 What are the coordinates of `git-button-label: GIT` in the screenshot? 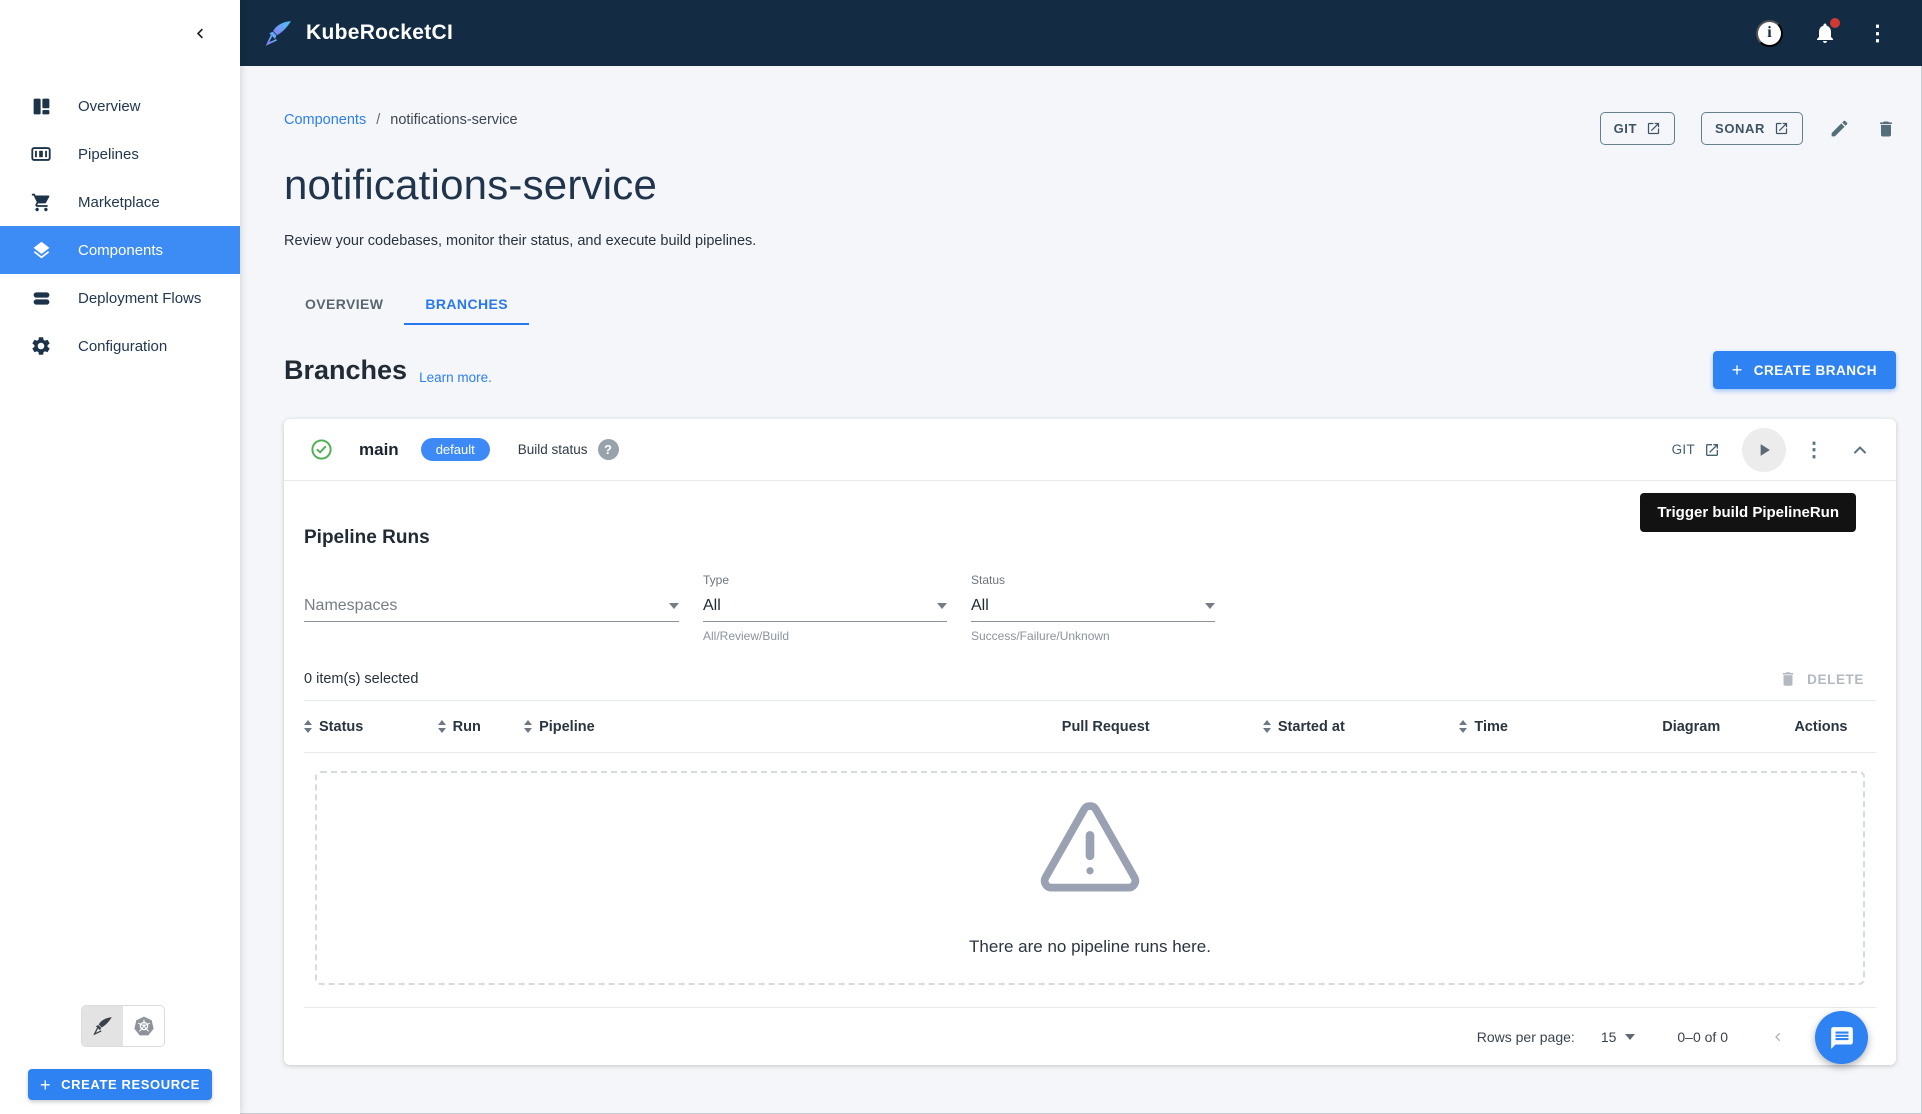 It's located at (1625, 128).